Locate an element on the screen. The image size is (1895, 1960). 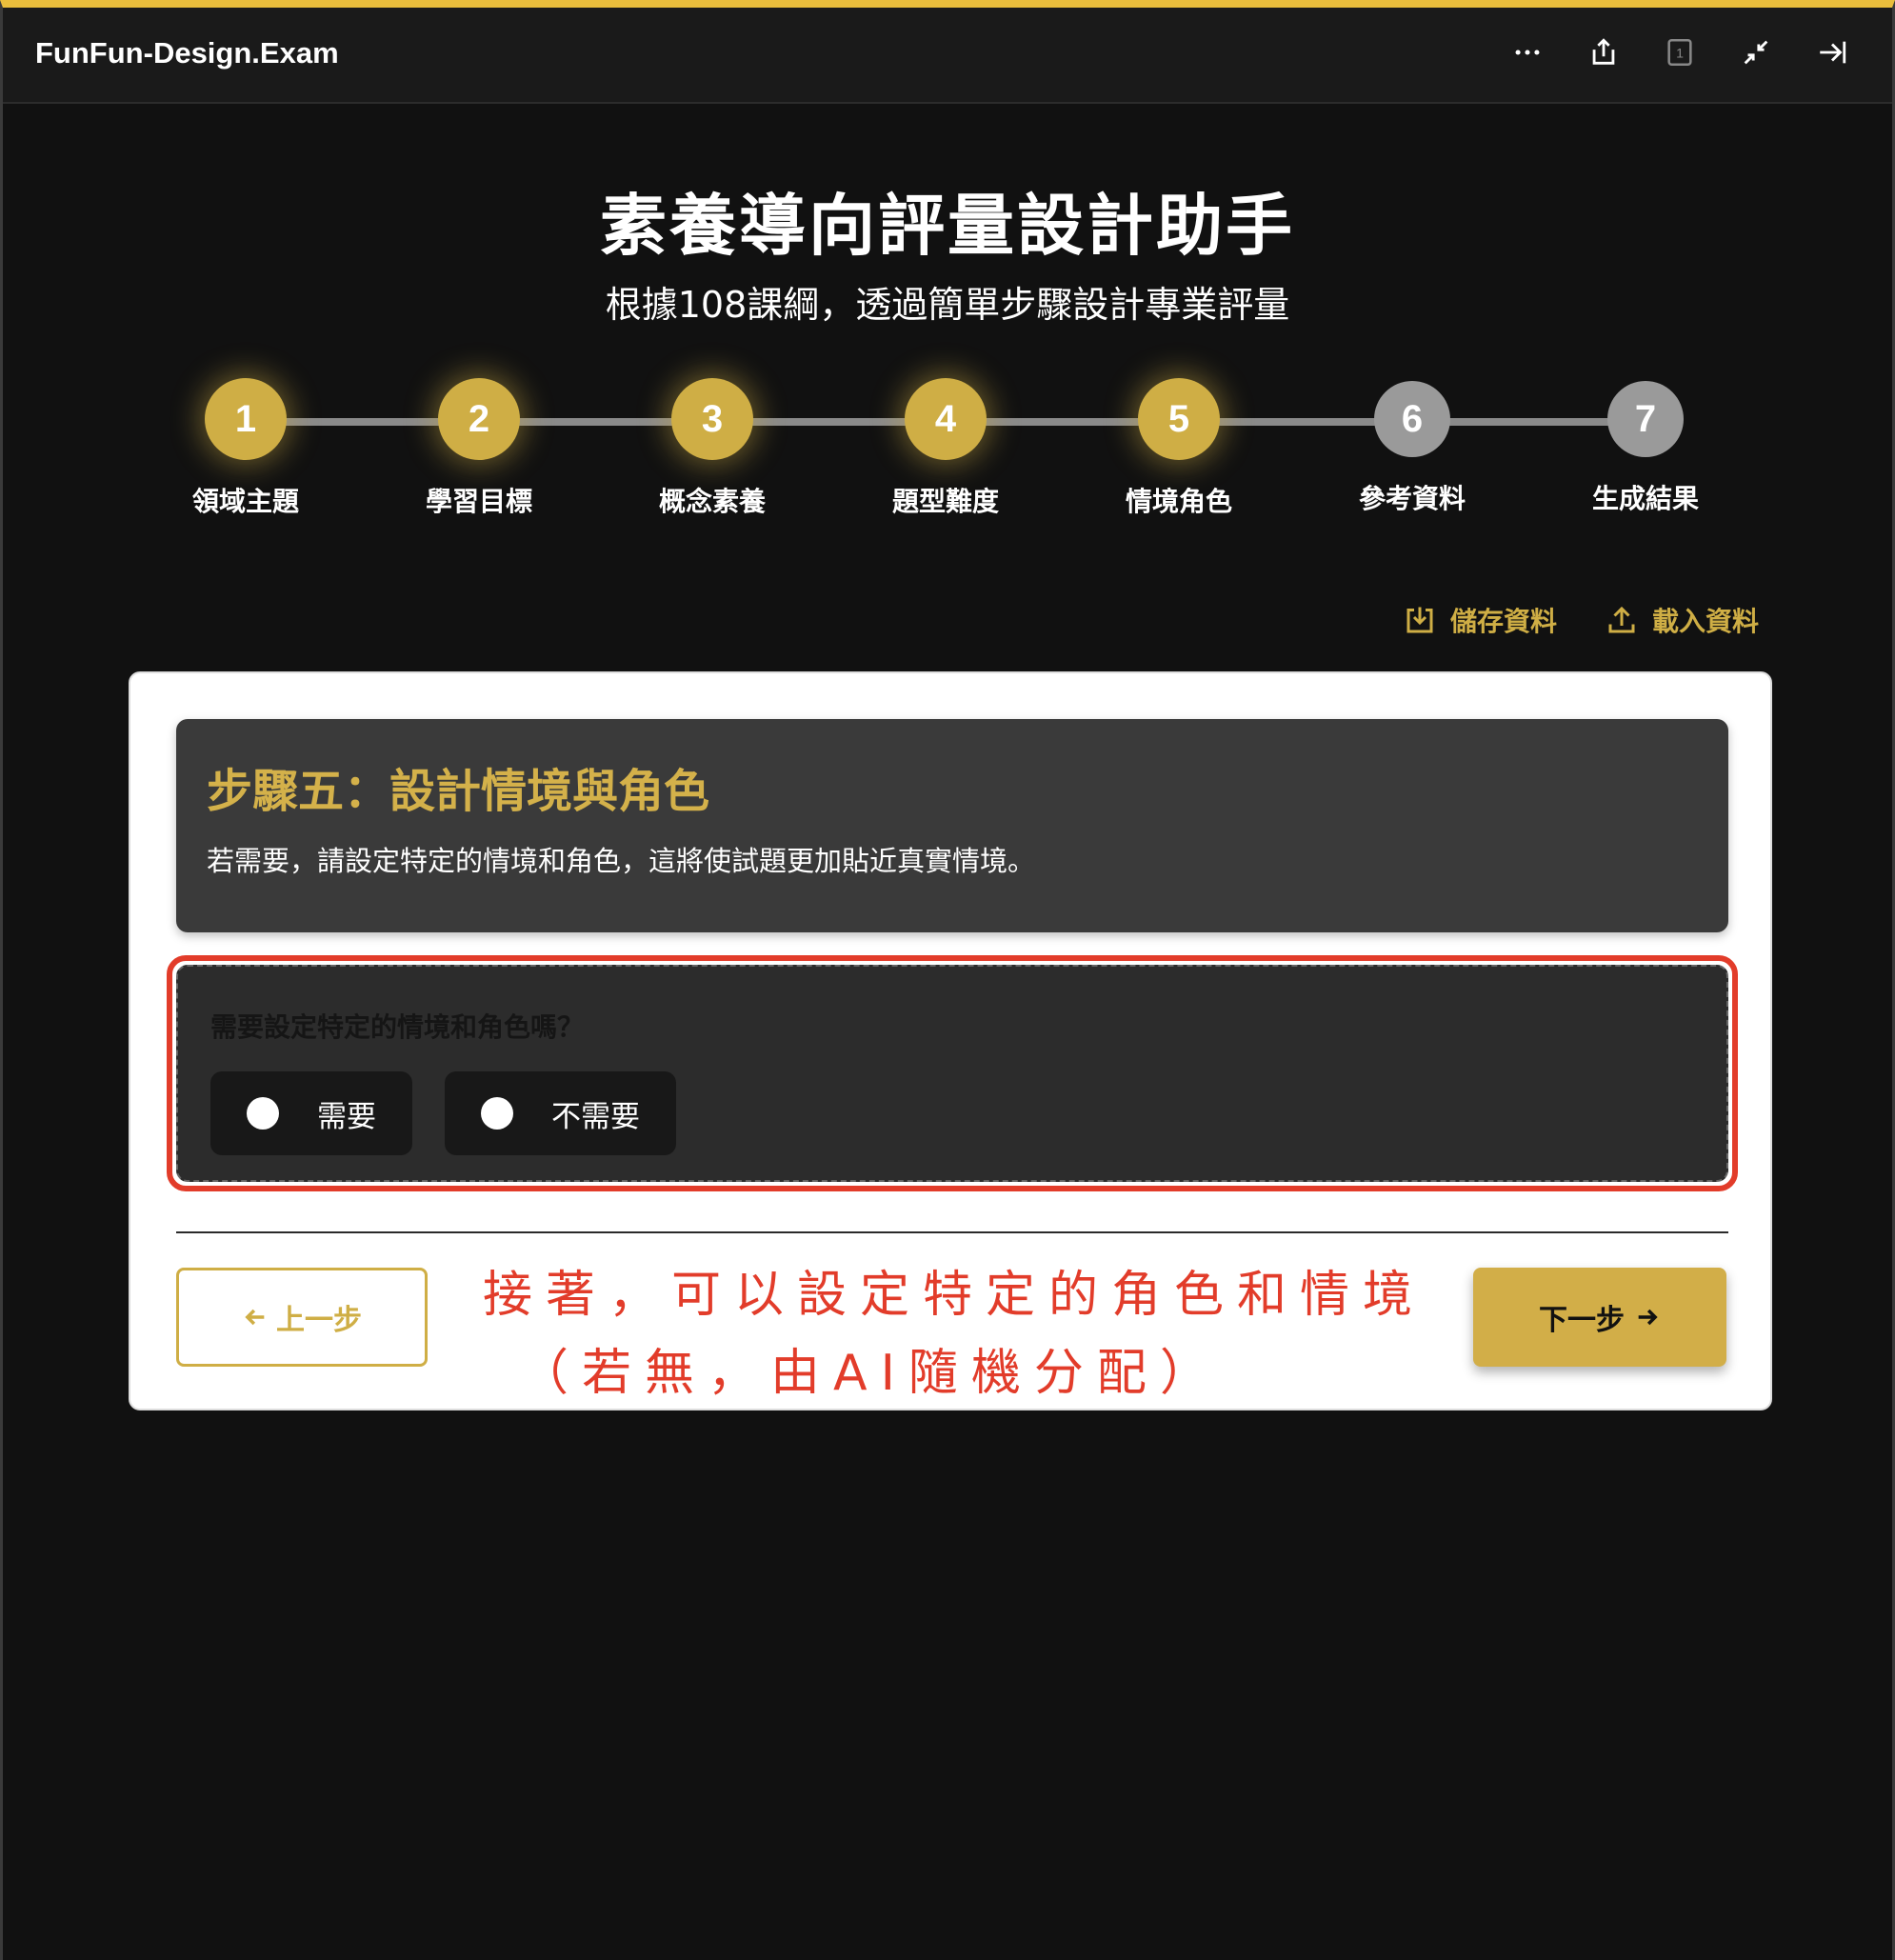
step-circle: 3 is located at coordinates (712, 419).